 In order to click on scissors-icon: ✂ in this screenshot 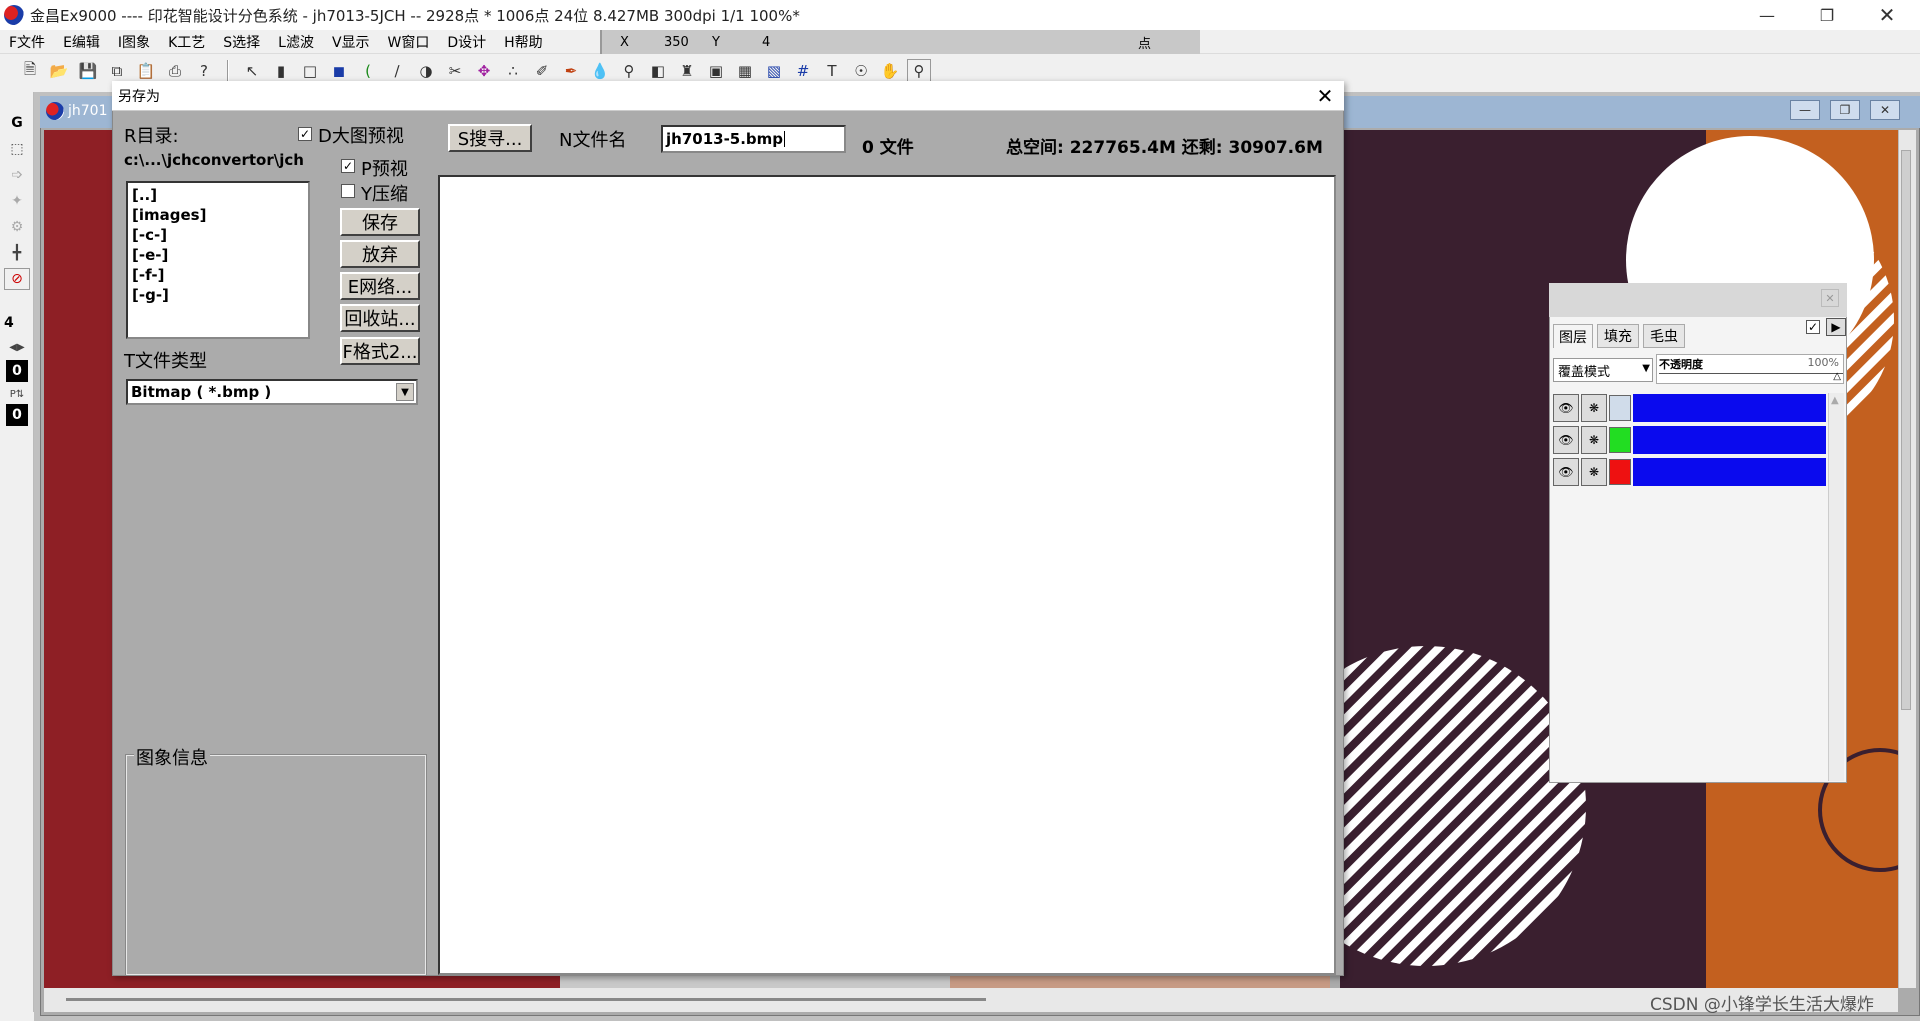, I will do `click(455, 71)`.